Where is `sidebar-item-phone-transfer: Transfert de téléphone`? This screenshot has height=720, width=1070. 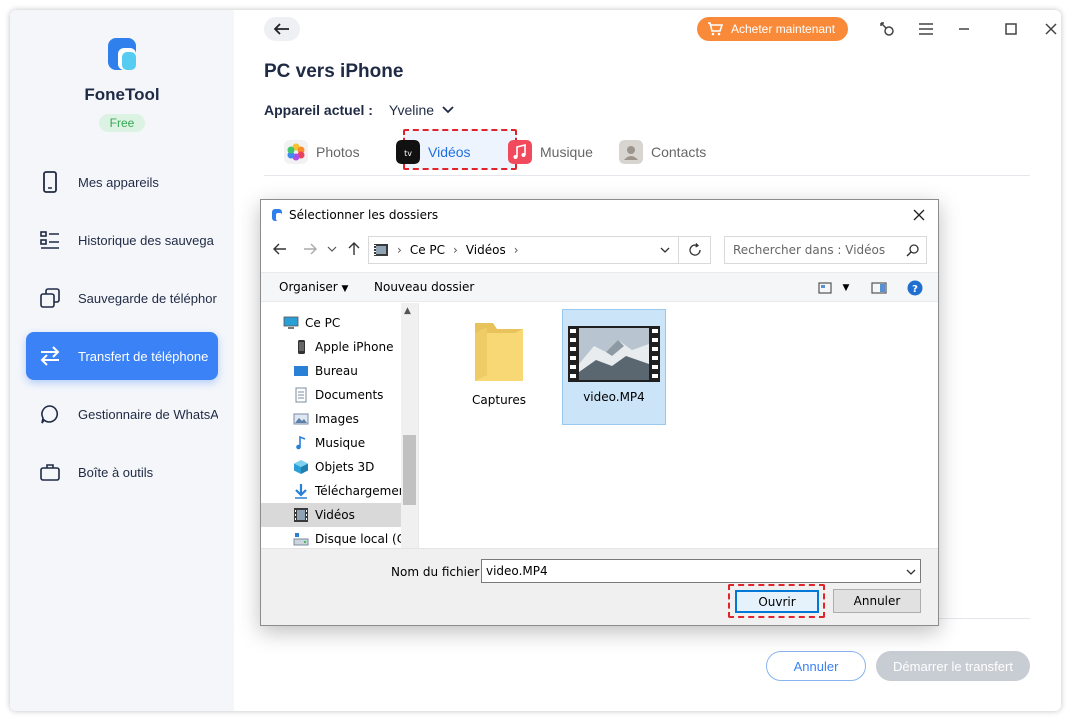
sidebar-item-phone-transfer: Transfert de téléphone is located at coordinates (122, 356).